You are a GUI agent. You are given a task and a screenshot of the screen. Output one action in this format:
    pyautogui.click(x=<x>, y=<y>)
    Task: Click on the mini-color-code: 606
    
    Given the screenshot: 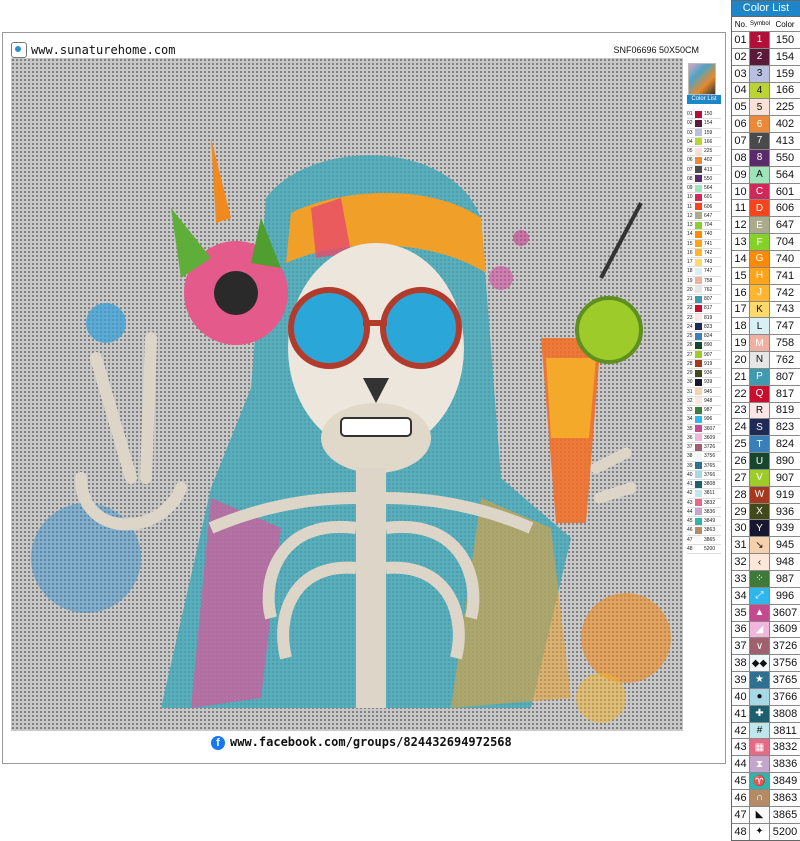 What is the action you would take?
    pyautogui.click(x=708, y=206)
    